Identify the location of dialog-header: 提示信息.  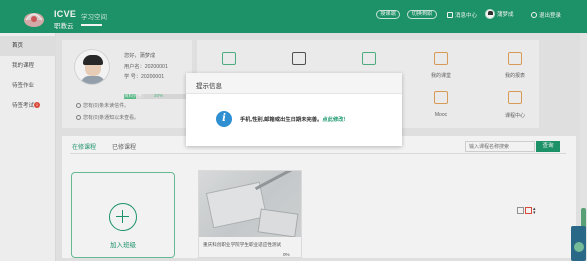
(294, 83).